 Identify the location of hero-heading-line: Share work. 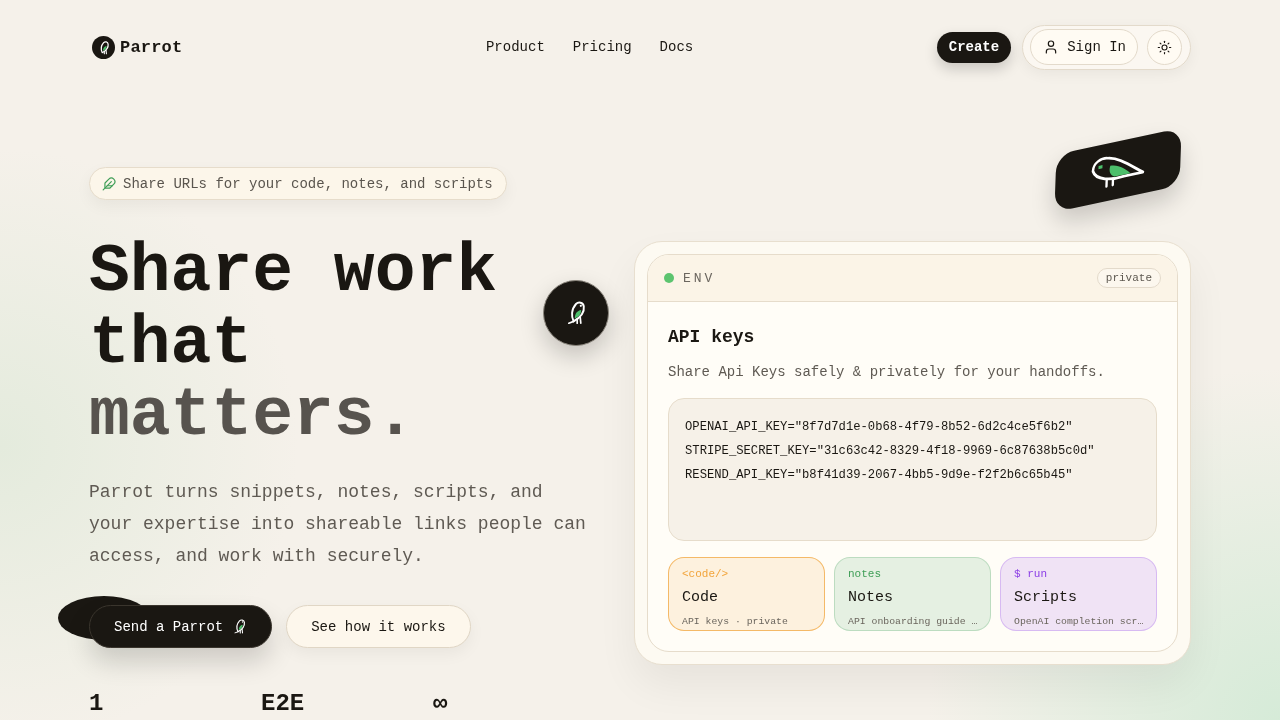
(293, 272).